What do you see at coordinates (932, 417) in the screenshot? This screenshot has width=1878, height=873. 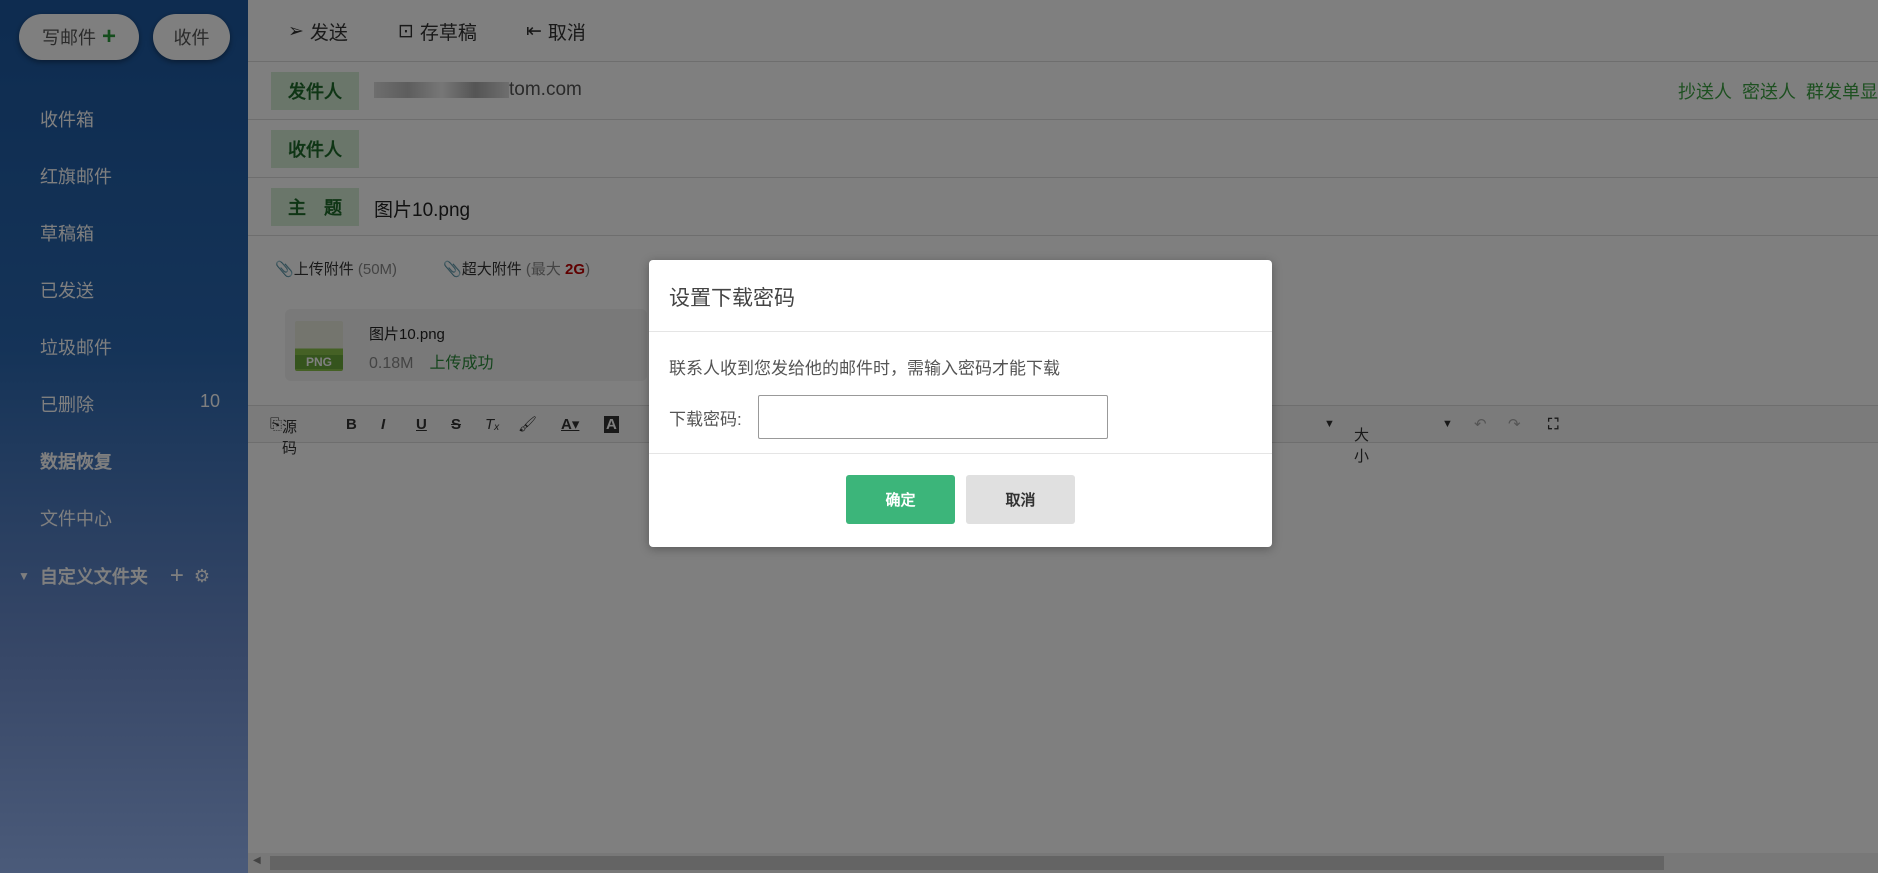 I see `password-input` at bounding box center [932, 417].